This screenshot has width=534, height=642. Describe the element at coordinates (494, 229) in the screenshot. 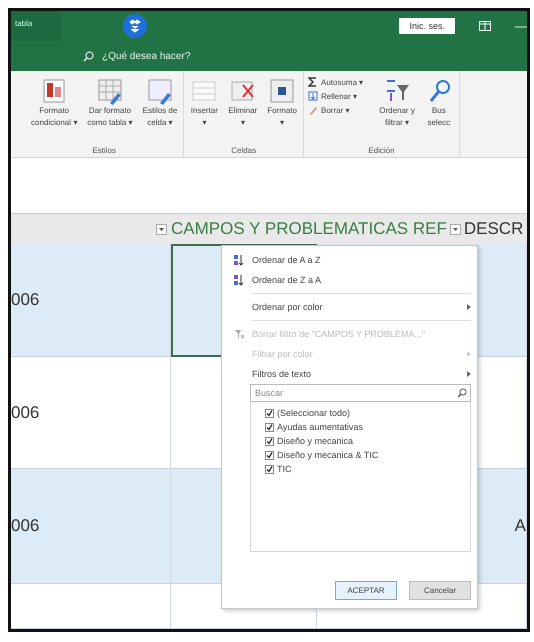

I see `column-header: DESCR` at that location.